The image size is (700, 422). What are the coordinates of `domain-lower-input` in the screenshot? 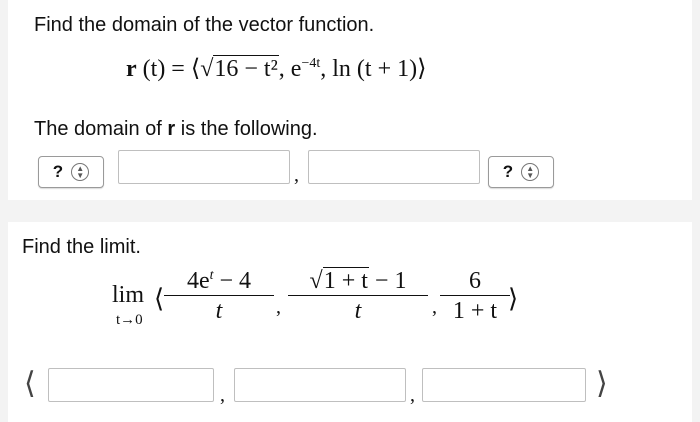 It's located at (204, 167).